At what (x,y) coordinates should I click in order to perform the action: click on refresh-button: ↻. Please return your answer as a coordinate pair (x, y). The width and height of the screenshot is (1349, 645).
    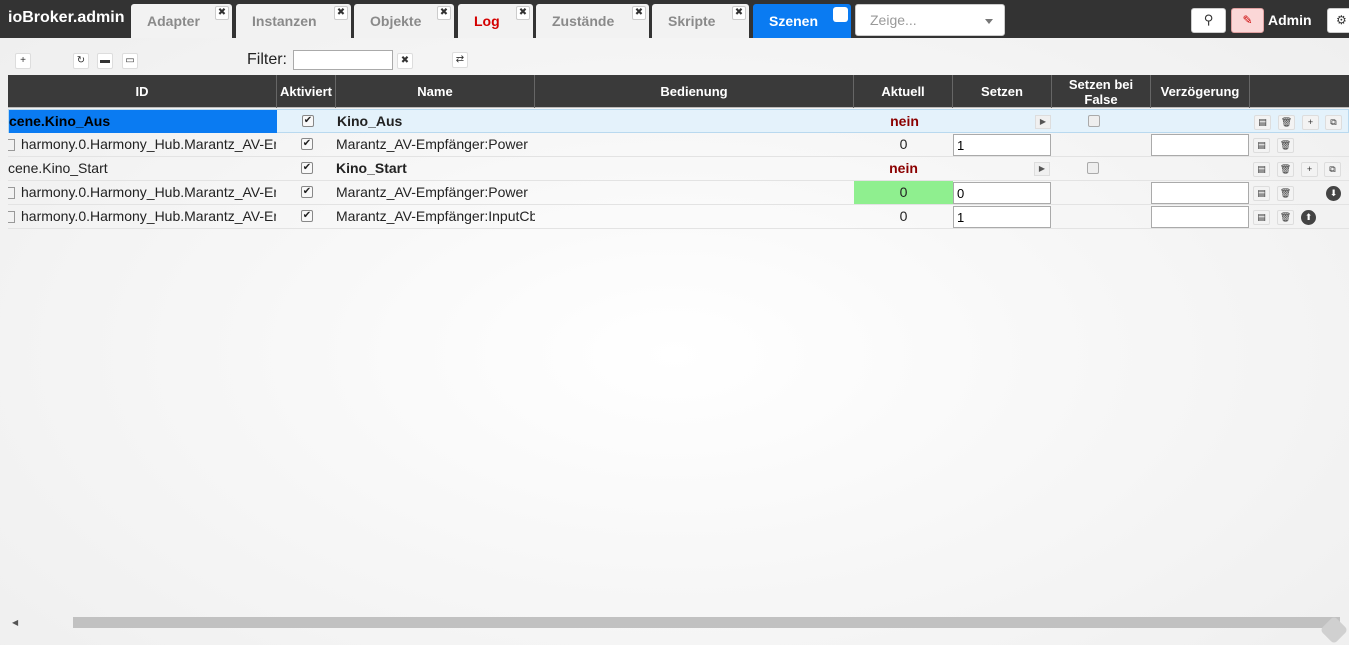
    Looking at the image, I should click on (81, 61).